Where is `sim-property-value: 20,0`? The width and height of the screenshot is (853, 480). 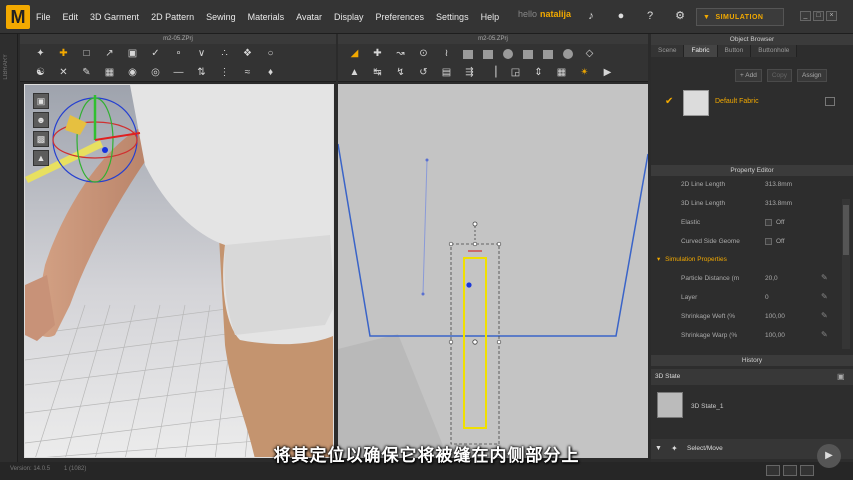 sim-property-value: 20,0 is located at coordinates (771, 278).